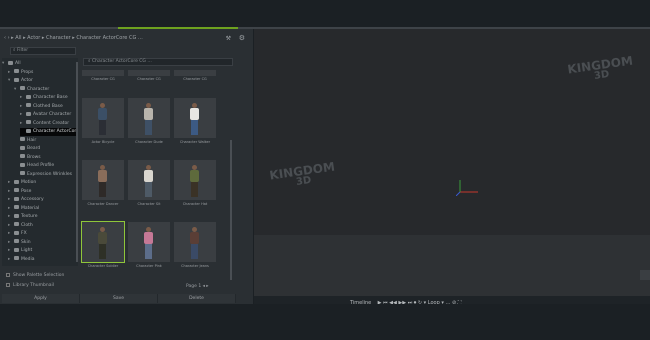  What do you see at coordinates (41, 298) in the screenshot?
I see `apply-button: Apply` at bounding box center [41, 298].